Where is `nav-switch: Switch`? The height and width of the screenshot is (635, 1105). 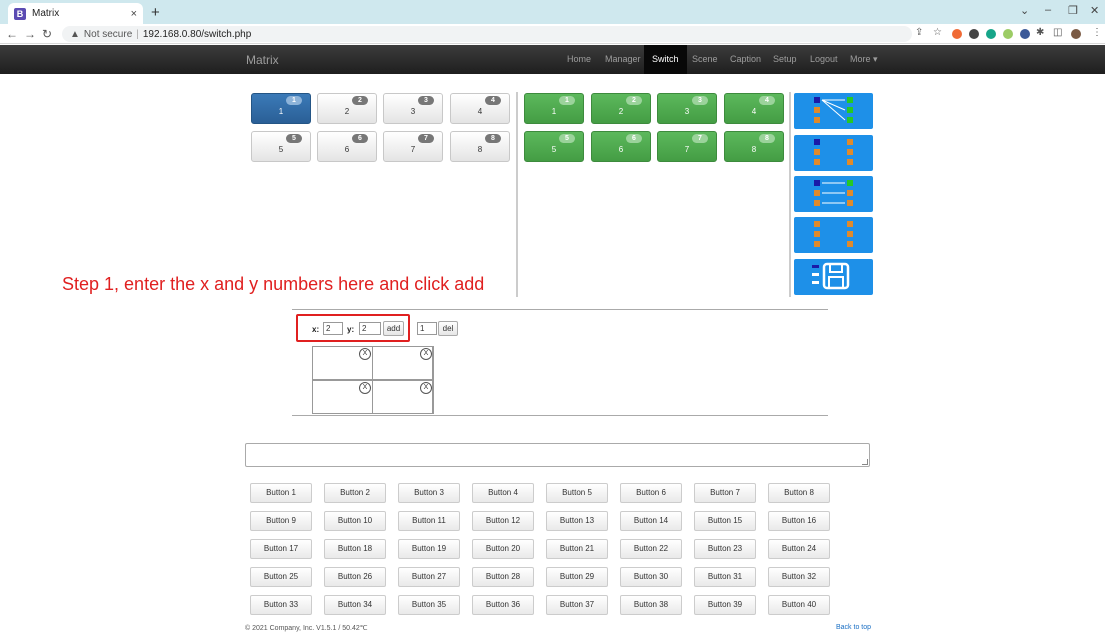
nav-switch: Switch is located at coordinates (665, 59).